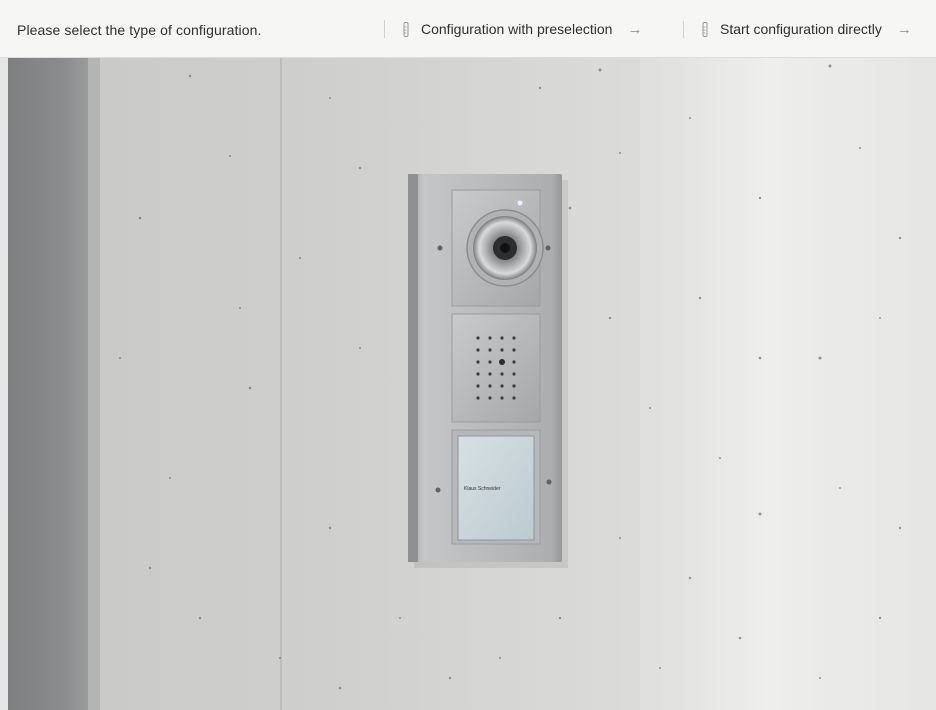  Describe the element at coordinates (482, 489) in the screenshot. I see `nameplate-text: Klaus Schneider` at that location.